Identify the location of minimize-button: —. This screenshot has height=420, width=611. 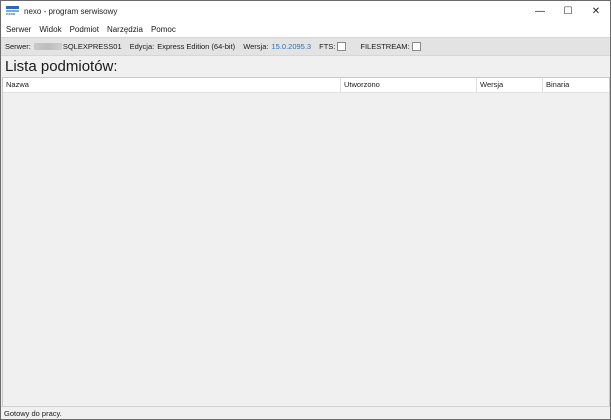
(540, 11).